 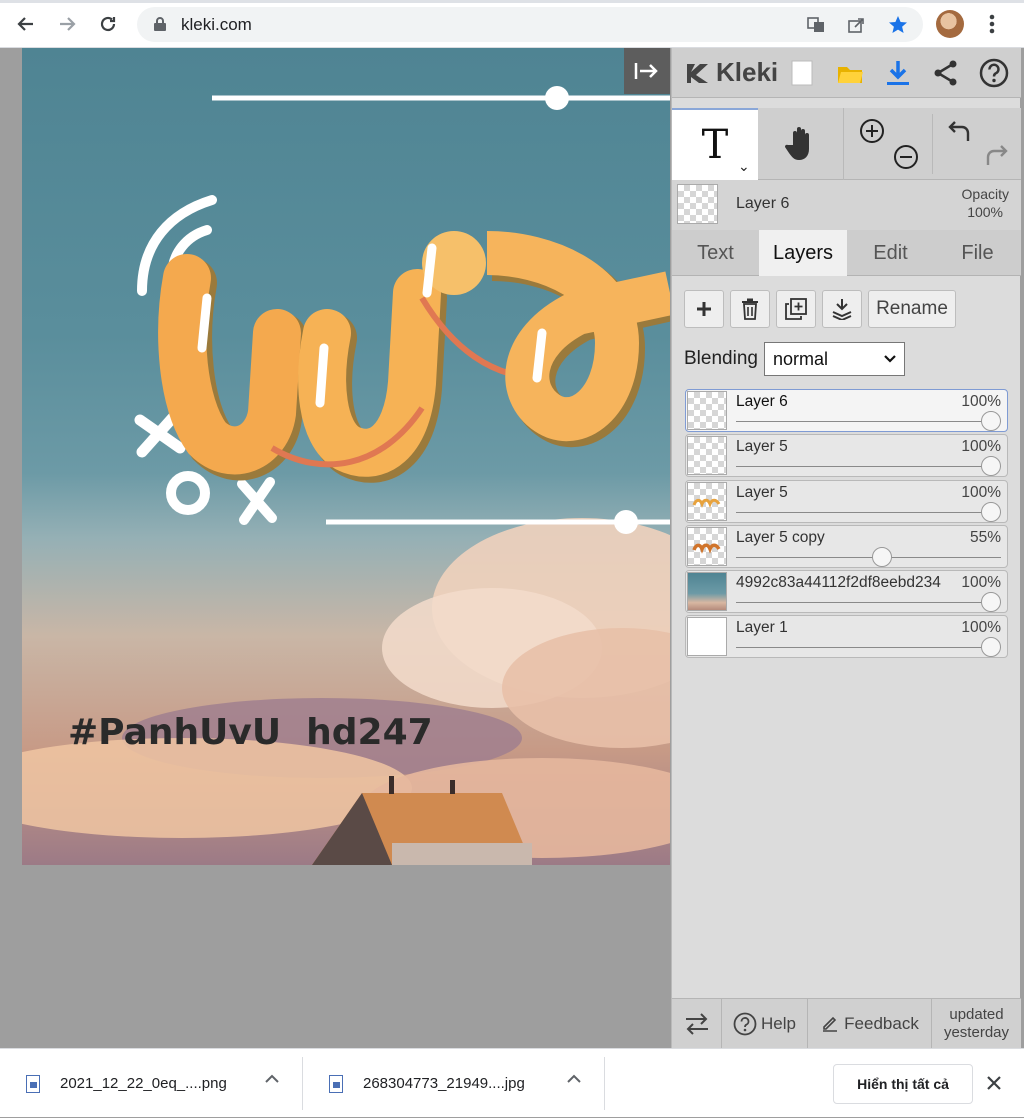 I want to click on download-item: 268304773_21949....jpg, so click(x=427, y=1083).